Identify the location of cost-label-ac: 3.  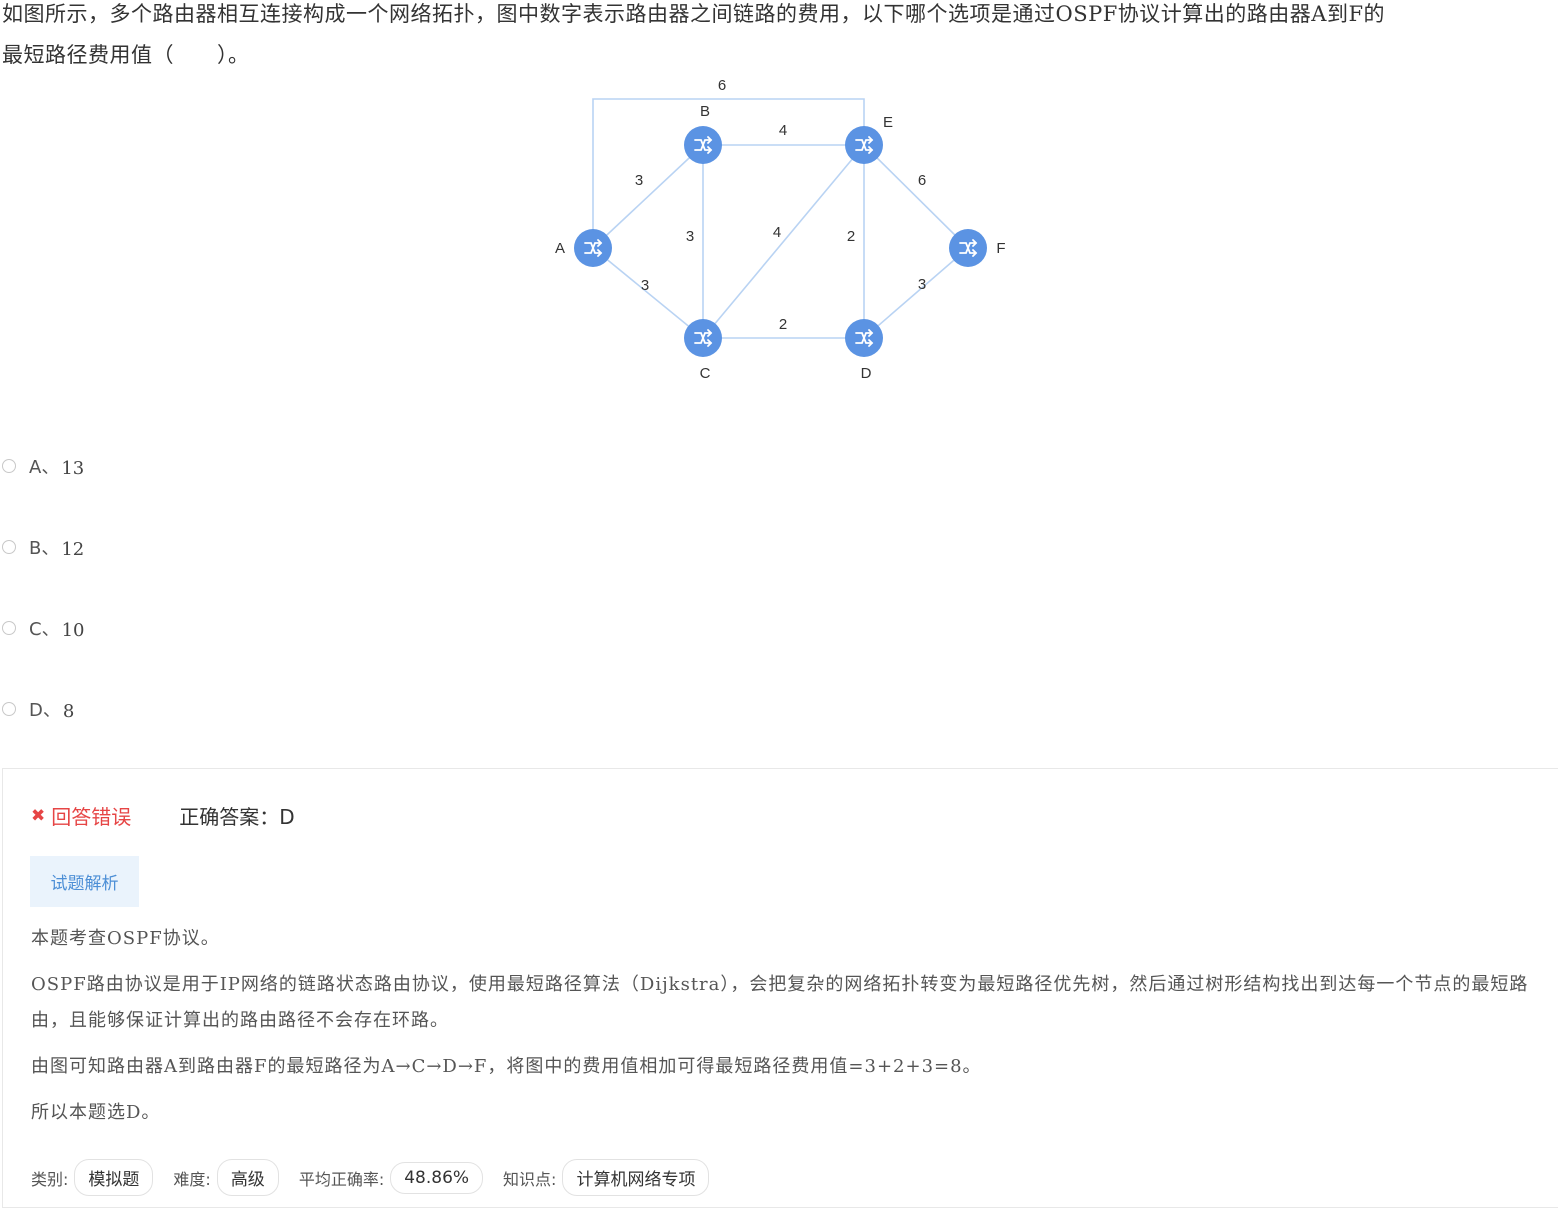
(645, 285).